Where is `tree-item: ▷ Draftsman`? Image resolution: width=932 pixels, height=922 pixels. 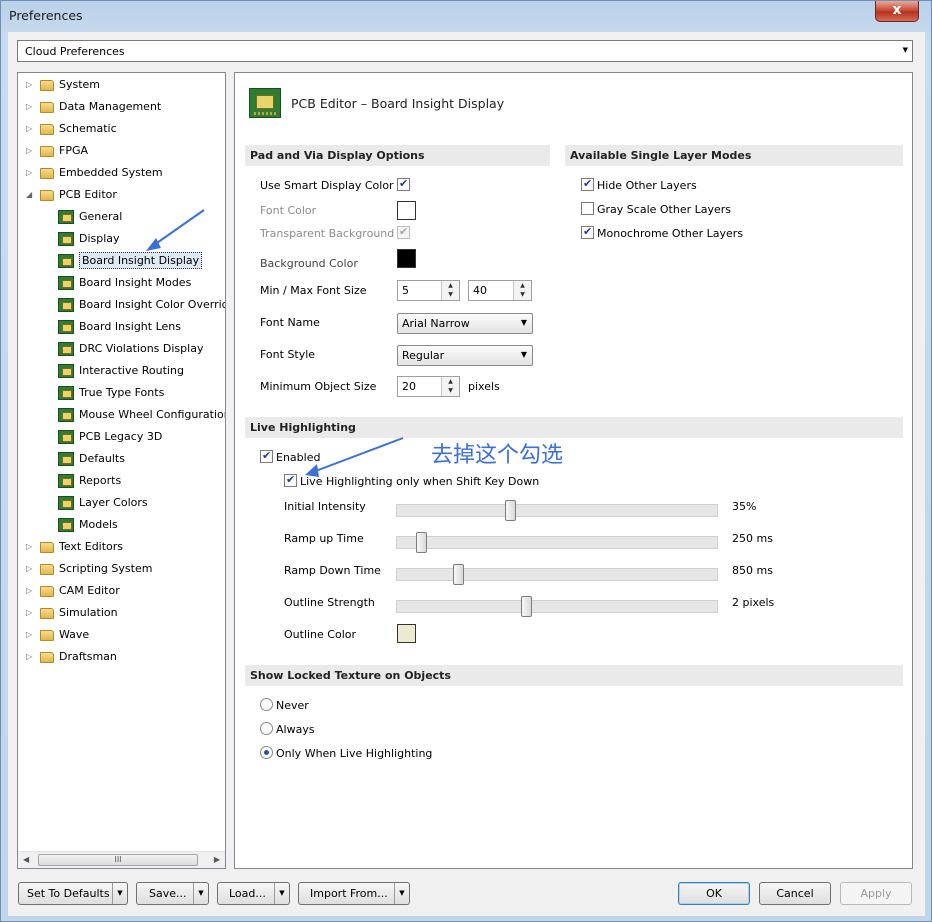
tree-item: ▷ Draftsman is located at coordinates (71, 657).